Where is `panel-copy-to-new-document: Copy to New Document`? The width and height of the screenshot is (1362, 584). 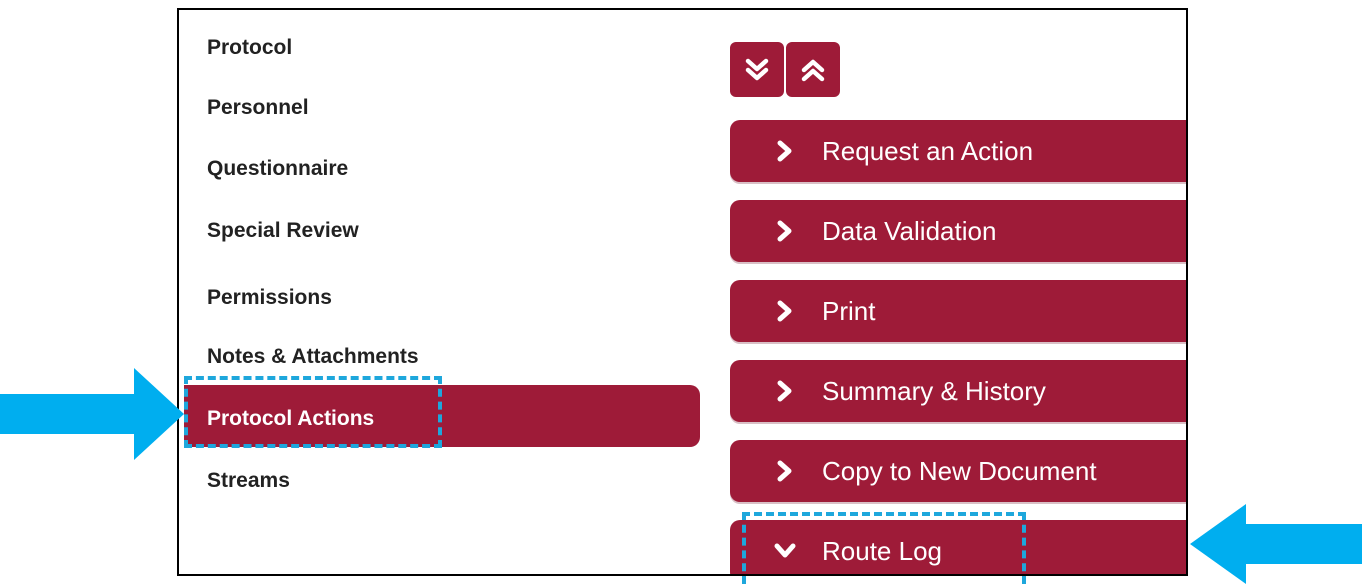
panel-copy-to-new-document: Copy to New Document is located at coordinates (958, 471).